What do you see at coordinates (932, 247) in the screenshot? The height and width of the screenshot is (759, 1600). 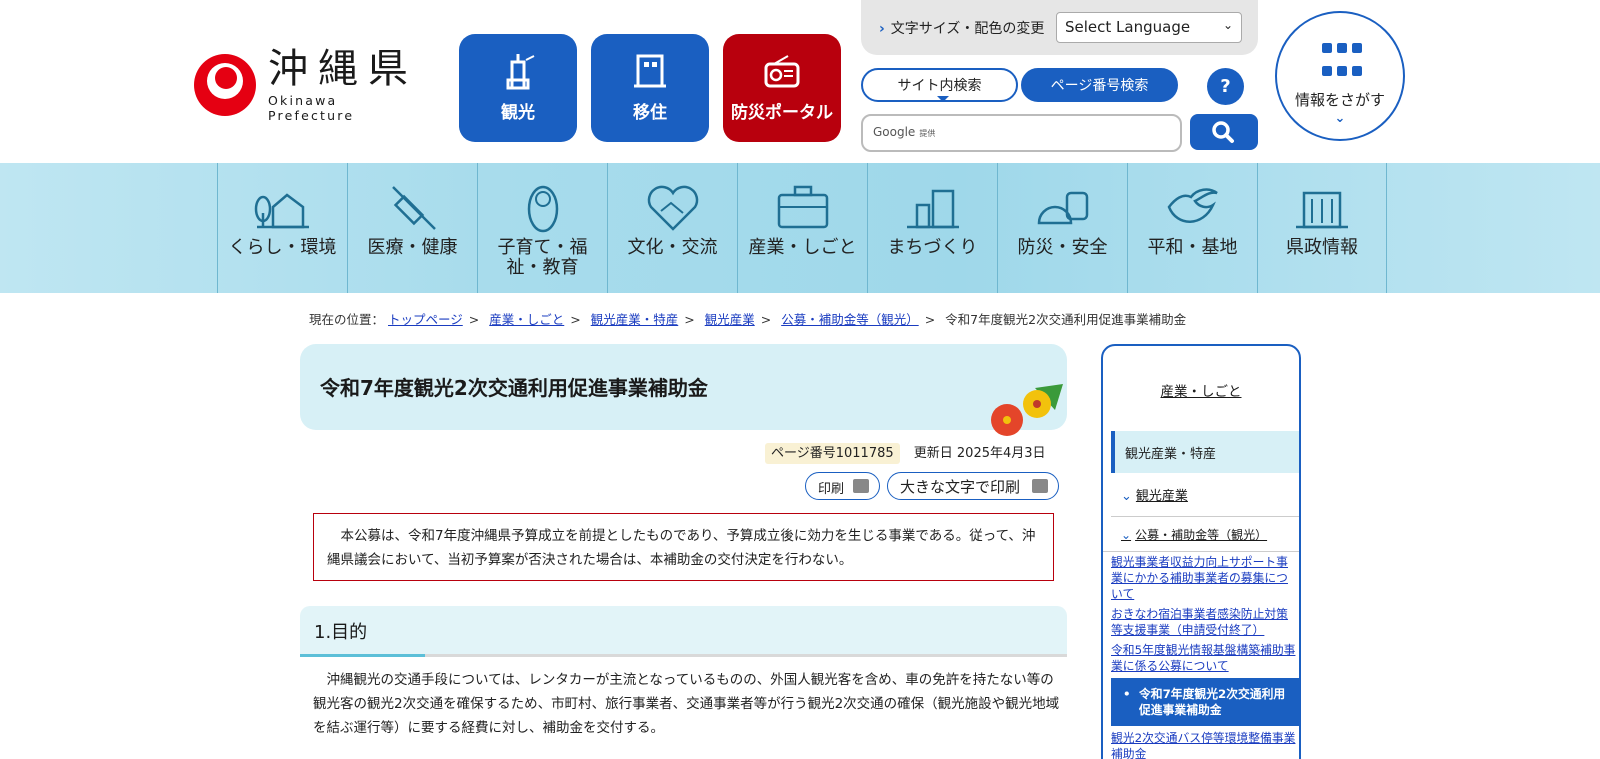 I see `nav-label: まちづくり` at bounding box center [932, 247].